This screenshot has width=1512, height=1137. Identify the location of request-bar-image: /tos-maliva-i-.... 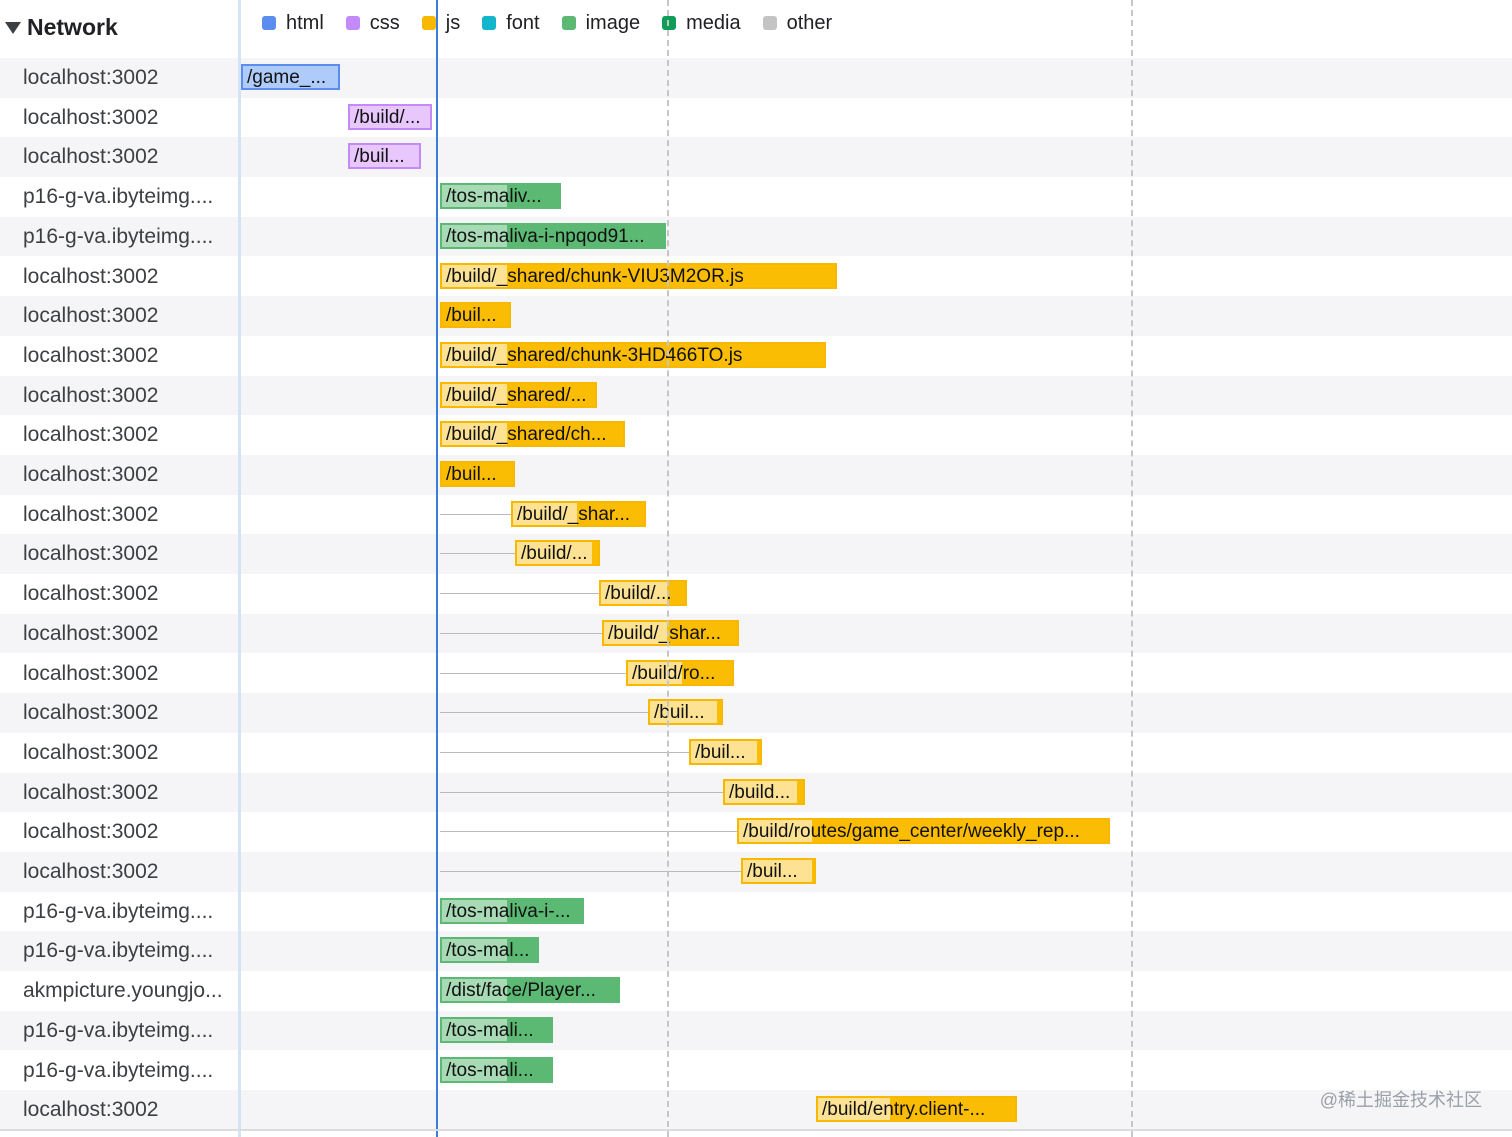
(512, 910).